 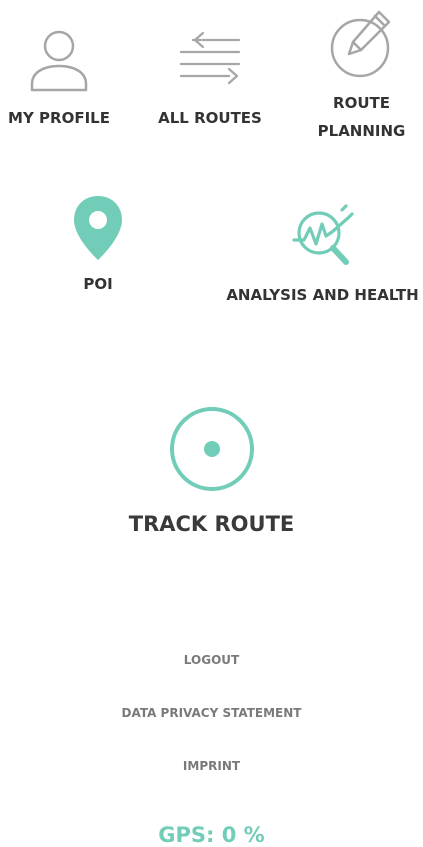 I want to click on analysis-health-button: ANALYSIS AND HEALTH, so click(x=322, y=253).